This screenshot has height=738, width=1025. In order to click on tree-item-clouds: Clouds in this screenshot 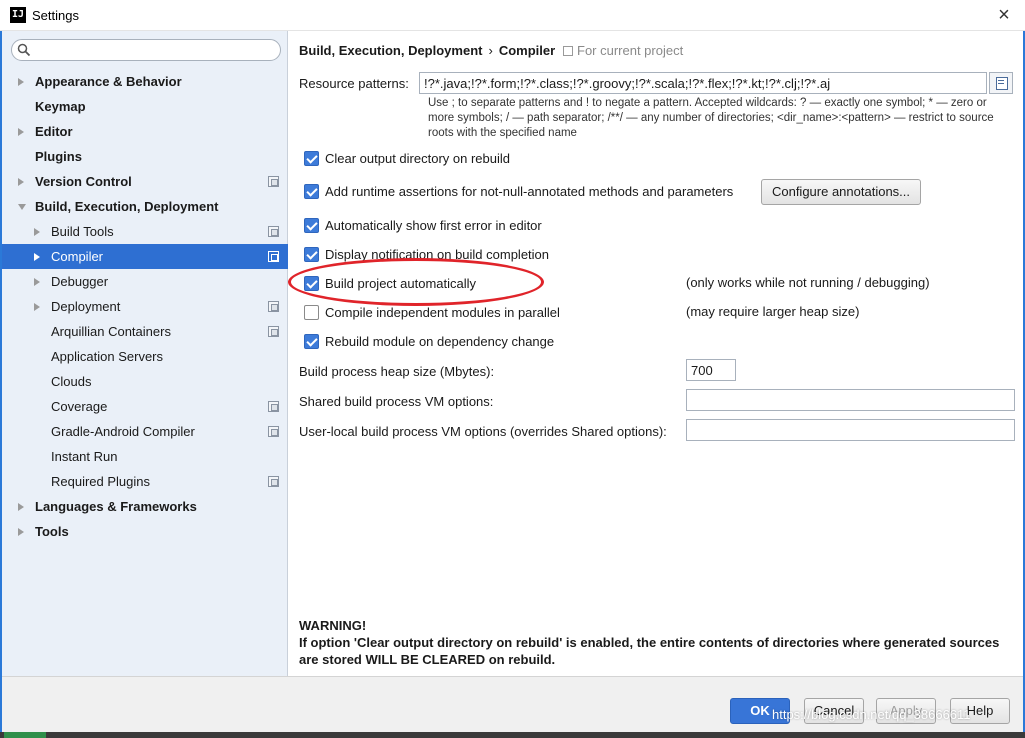, I will do `click(145, 381)`.